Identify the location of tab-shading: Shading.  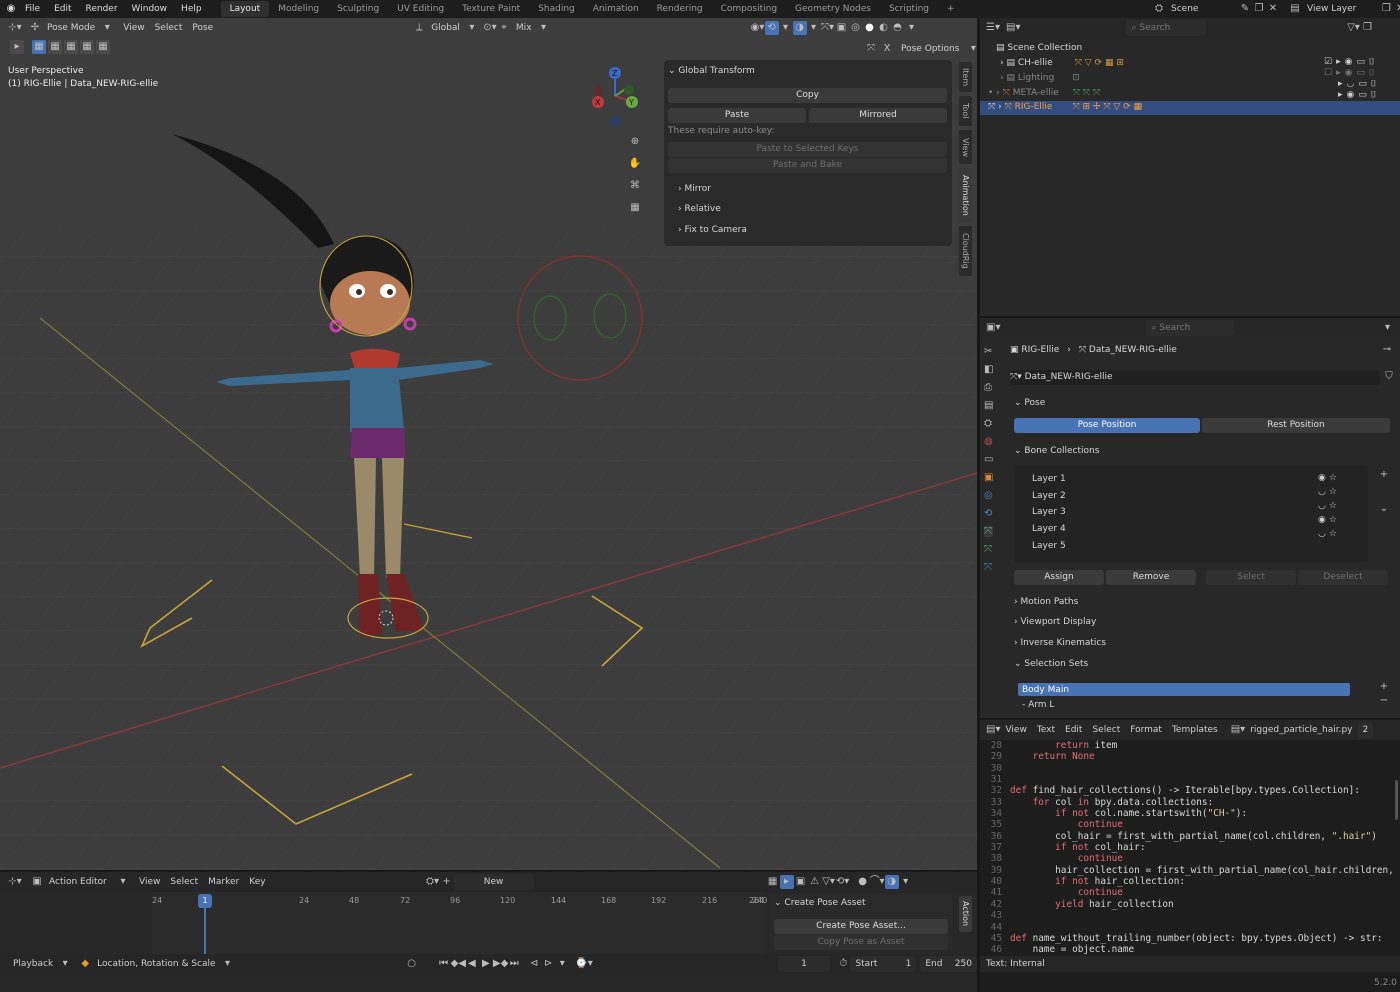
(556, 9).